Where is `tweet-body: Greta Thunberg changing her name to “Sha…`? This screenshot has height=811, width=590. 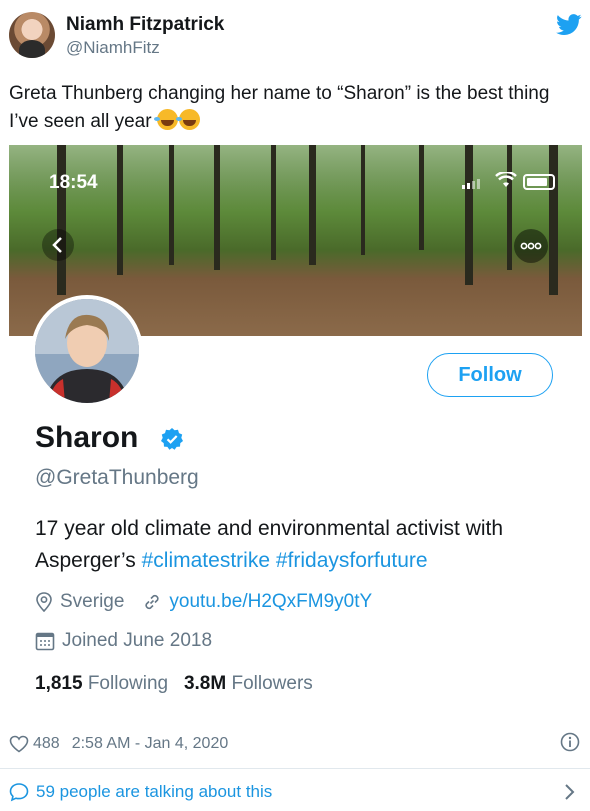
tweet-body: Greta Thunberg changing her name to “Sha… is located at coordinates (279, 107).